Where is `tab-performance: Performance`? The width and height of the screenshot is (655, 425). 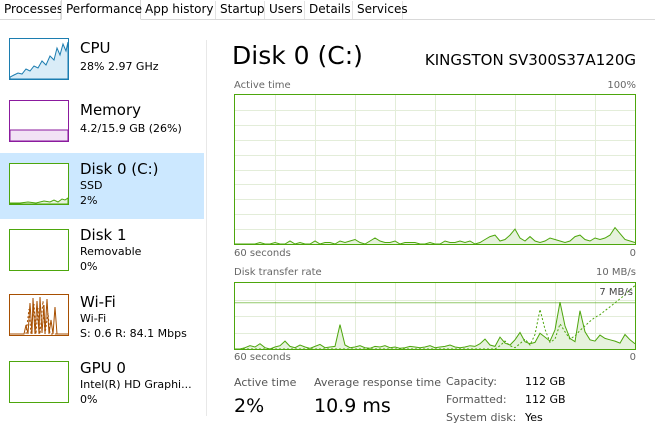
tab-performance: Performance is located at coordinates (101, 10).